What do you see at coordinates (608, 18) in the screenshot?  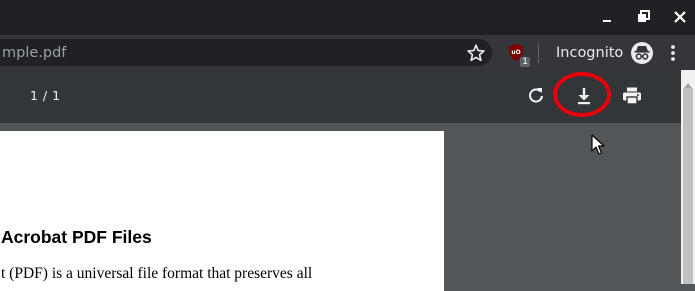 I see `minimize-button` at bounding box center [608, 18].